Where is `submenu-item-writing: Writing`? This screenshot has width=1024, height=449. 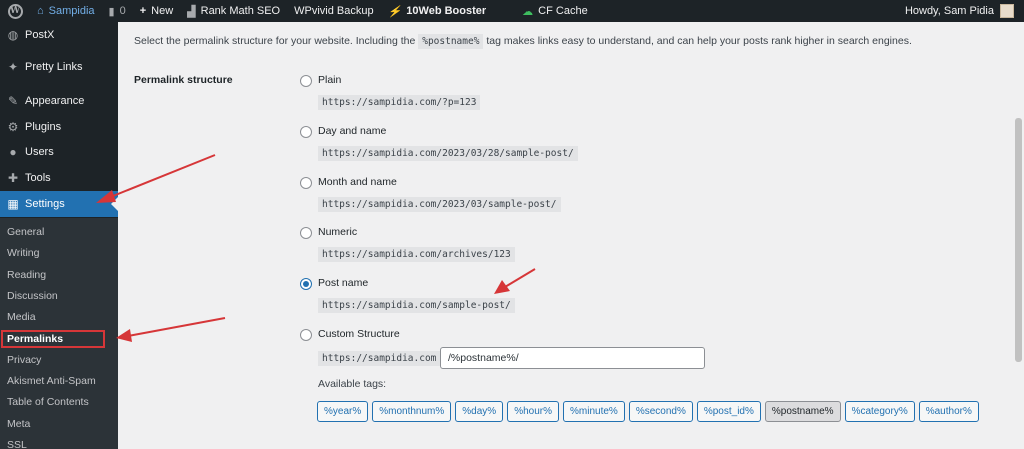 submenu-item-writing: Writing is located at coordinates (59, 252).